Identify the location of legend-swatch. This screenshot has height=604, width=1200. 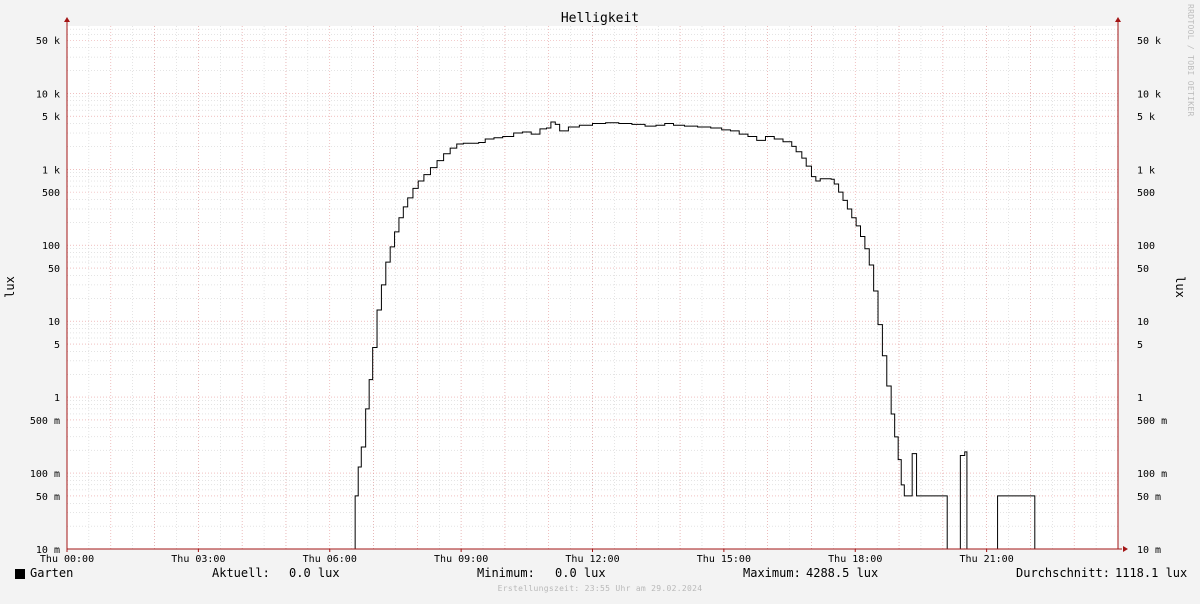
(20, 574).